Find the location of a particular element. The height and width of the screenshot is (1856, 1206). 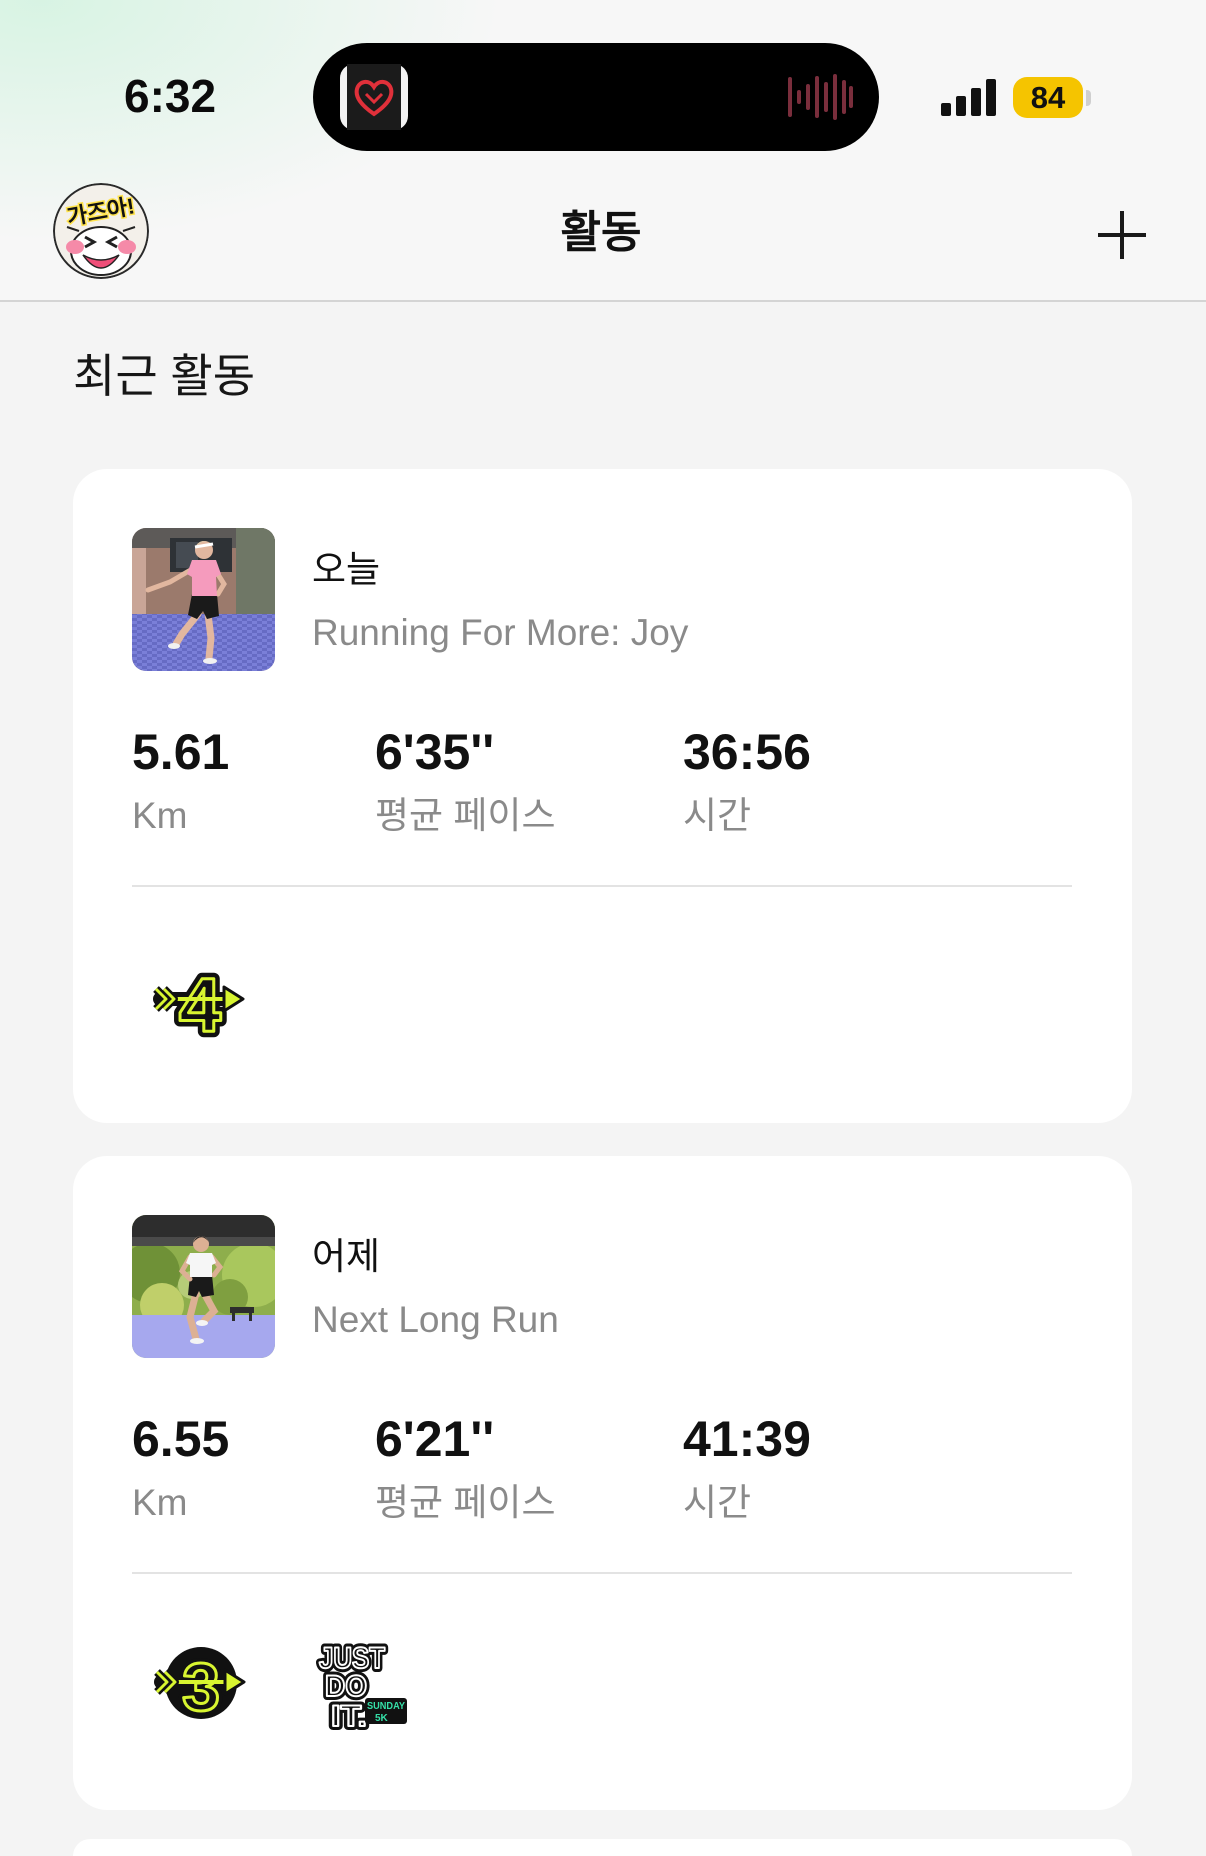

dynamic-island is located at coordinates (596, 97).